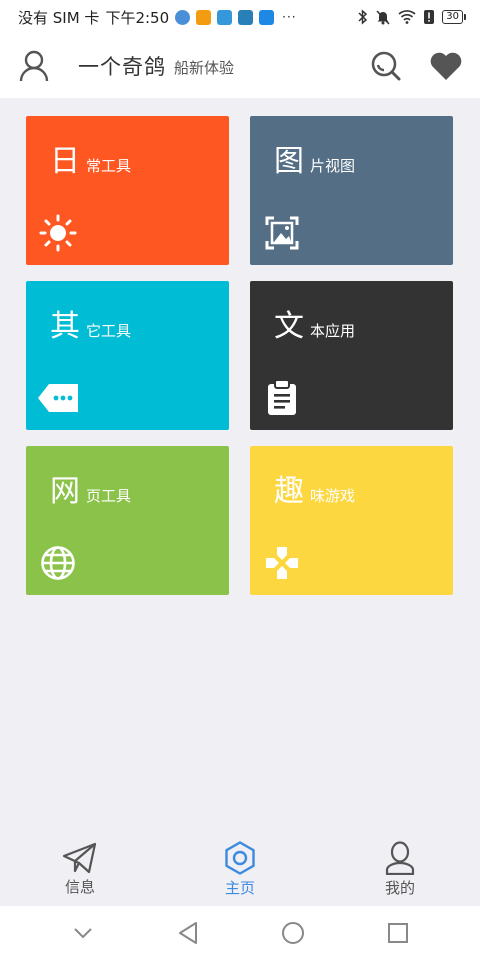  Describe the element at coordinates (83, 933) in the screenshot. I see `chevron-down-icon` at that location.